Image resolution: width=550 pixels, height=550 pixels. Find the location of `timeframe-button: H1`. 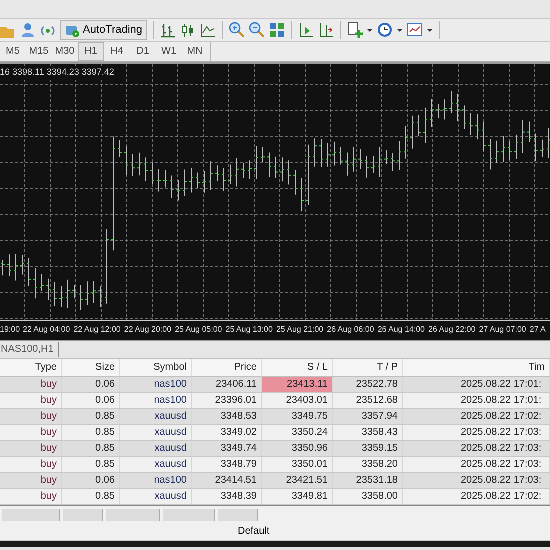

timeframe-button: H1 is located at coordinates (91, 51).